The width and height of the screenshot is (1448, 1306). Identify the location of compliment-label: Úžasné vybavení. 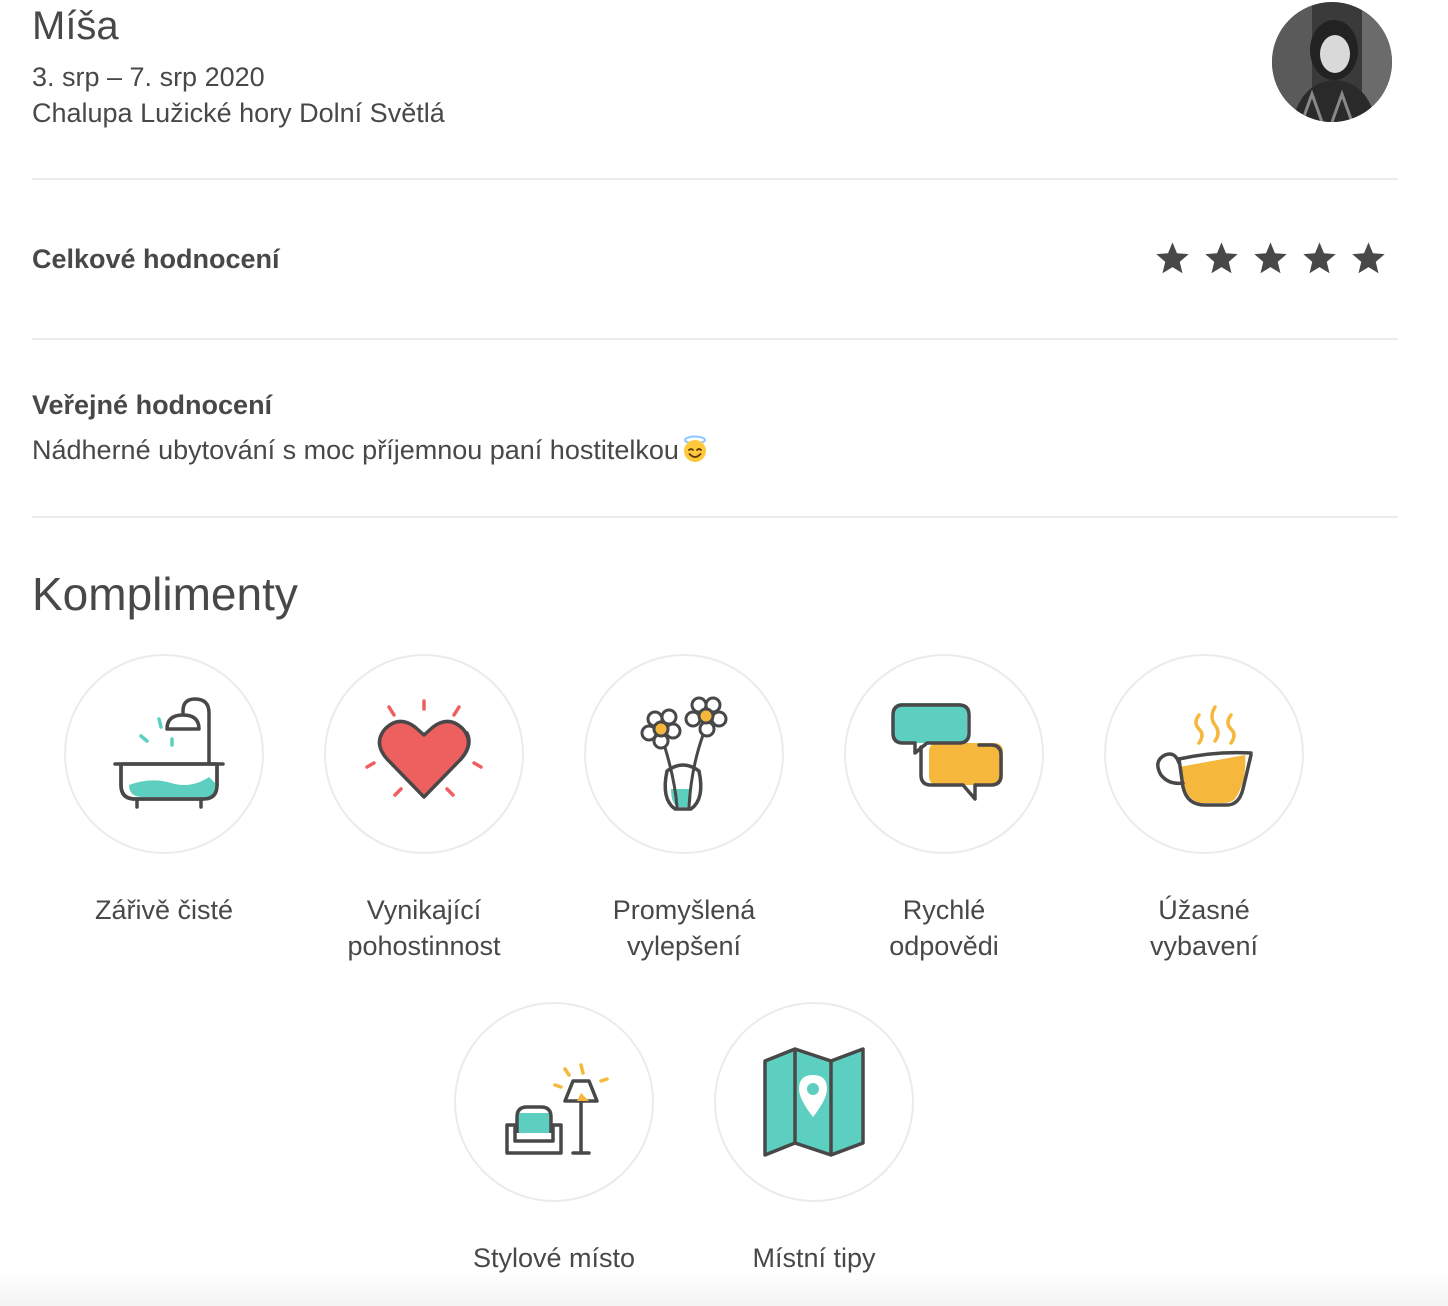
(1204, 928).